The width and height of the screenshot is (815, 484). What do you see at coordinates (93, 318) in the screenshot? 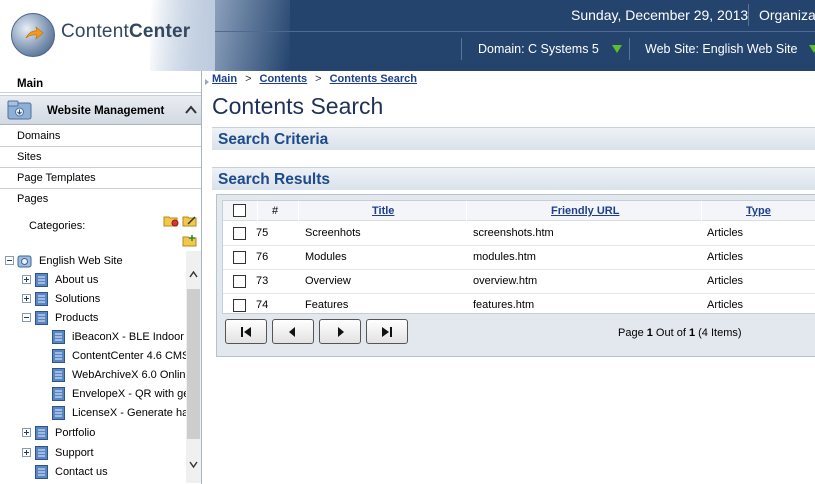
I see `tree-node: Products` at bounding box center [93, 318].